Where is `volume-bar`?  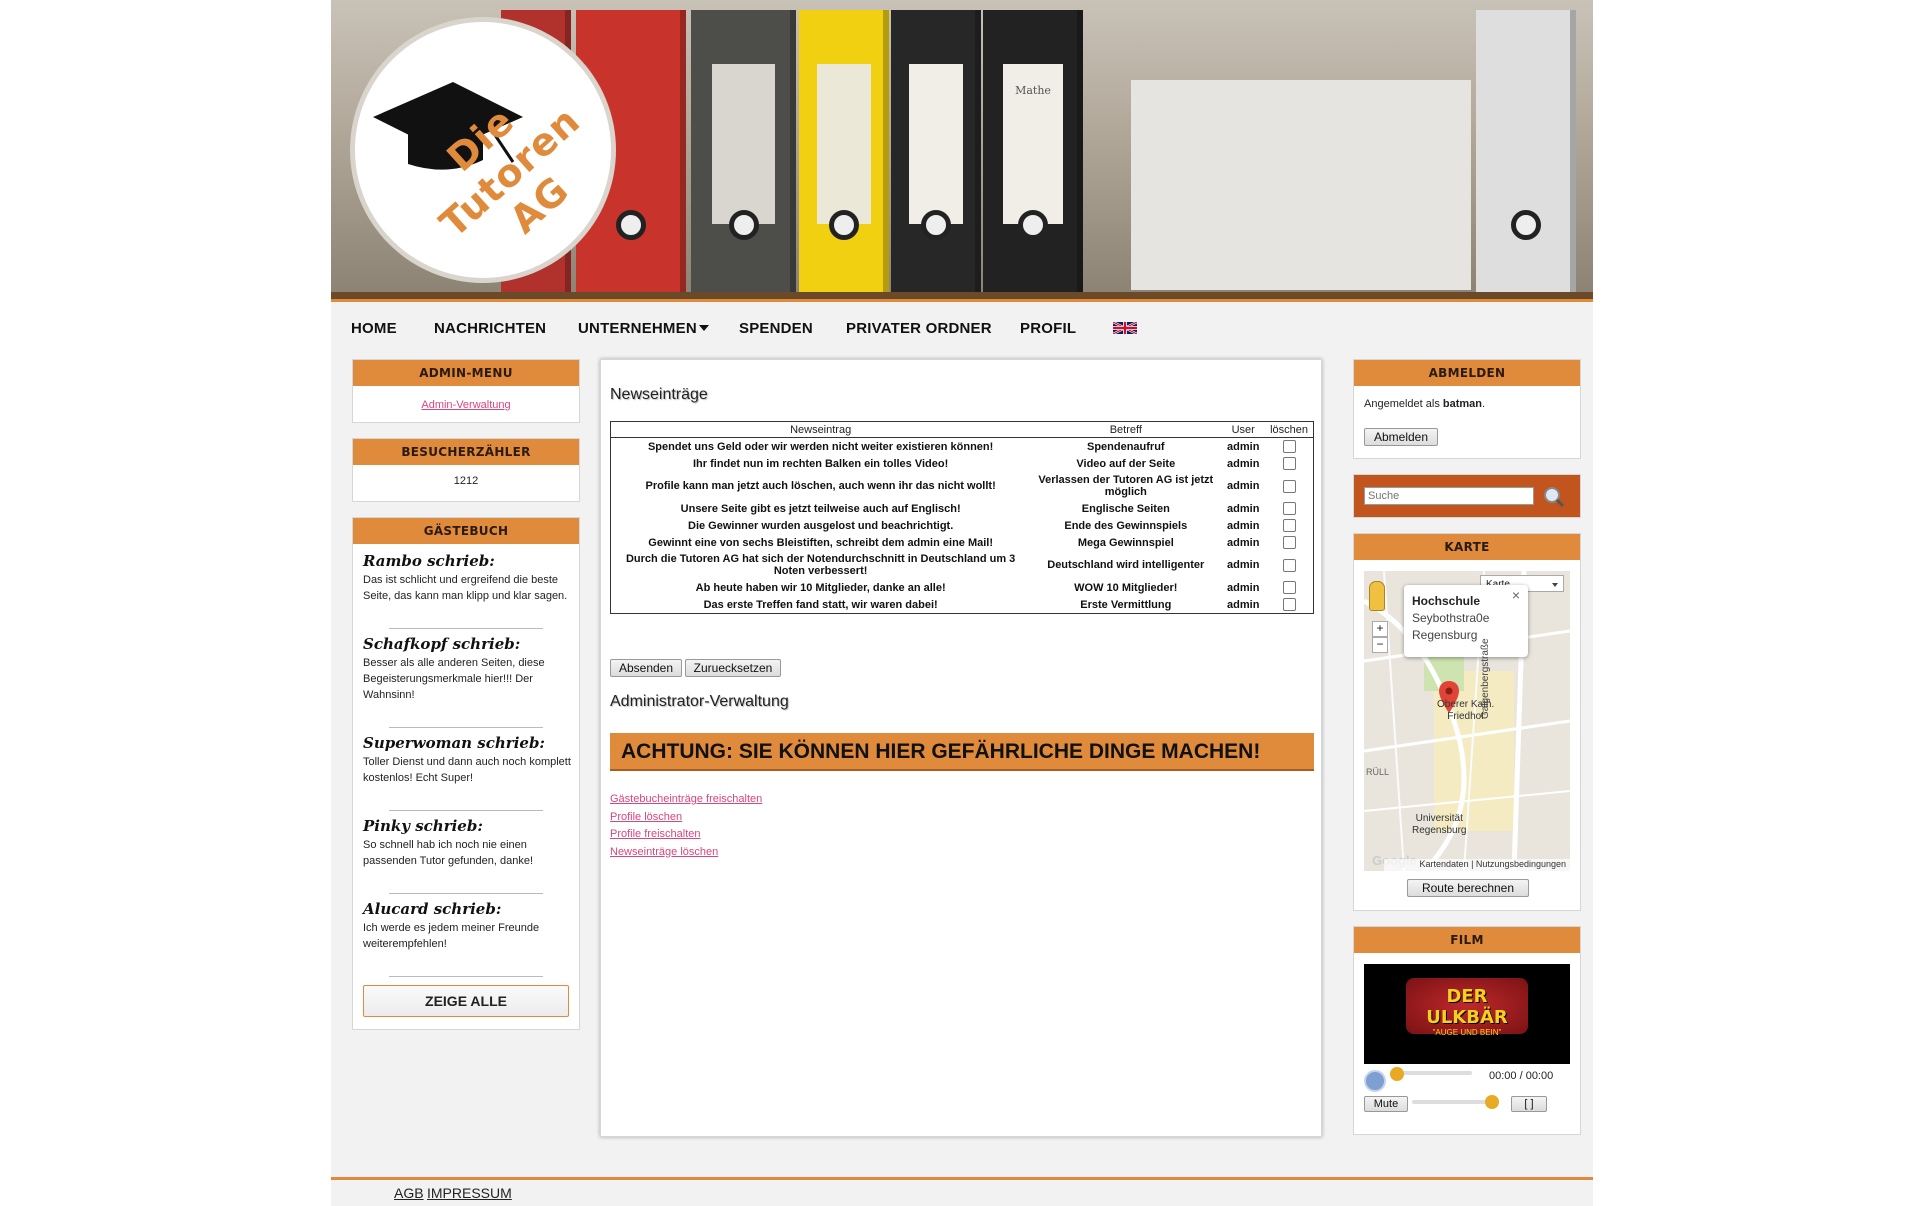 volume-bar is located at coordinates (1452, 1102).